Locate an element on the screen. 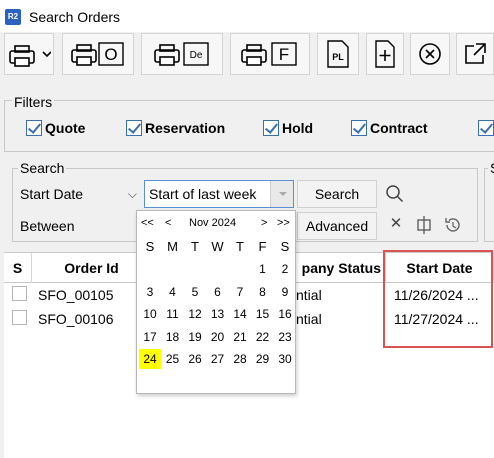 The width and height of the screenshot is (494, 458). calendar-day: 19 is located at coordinates (195, 337).